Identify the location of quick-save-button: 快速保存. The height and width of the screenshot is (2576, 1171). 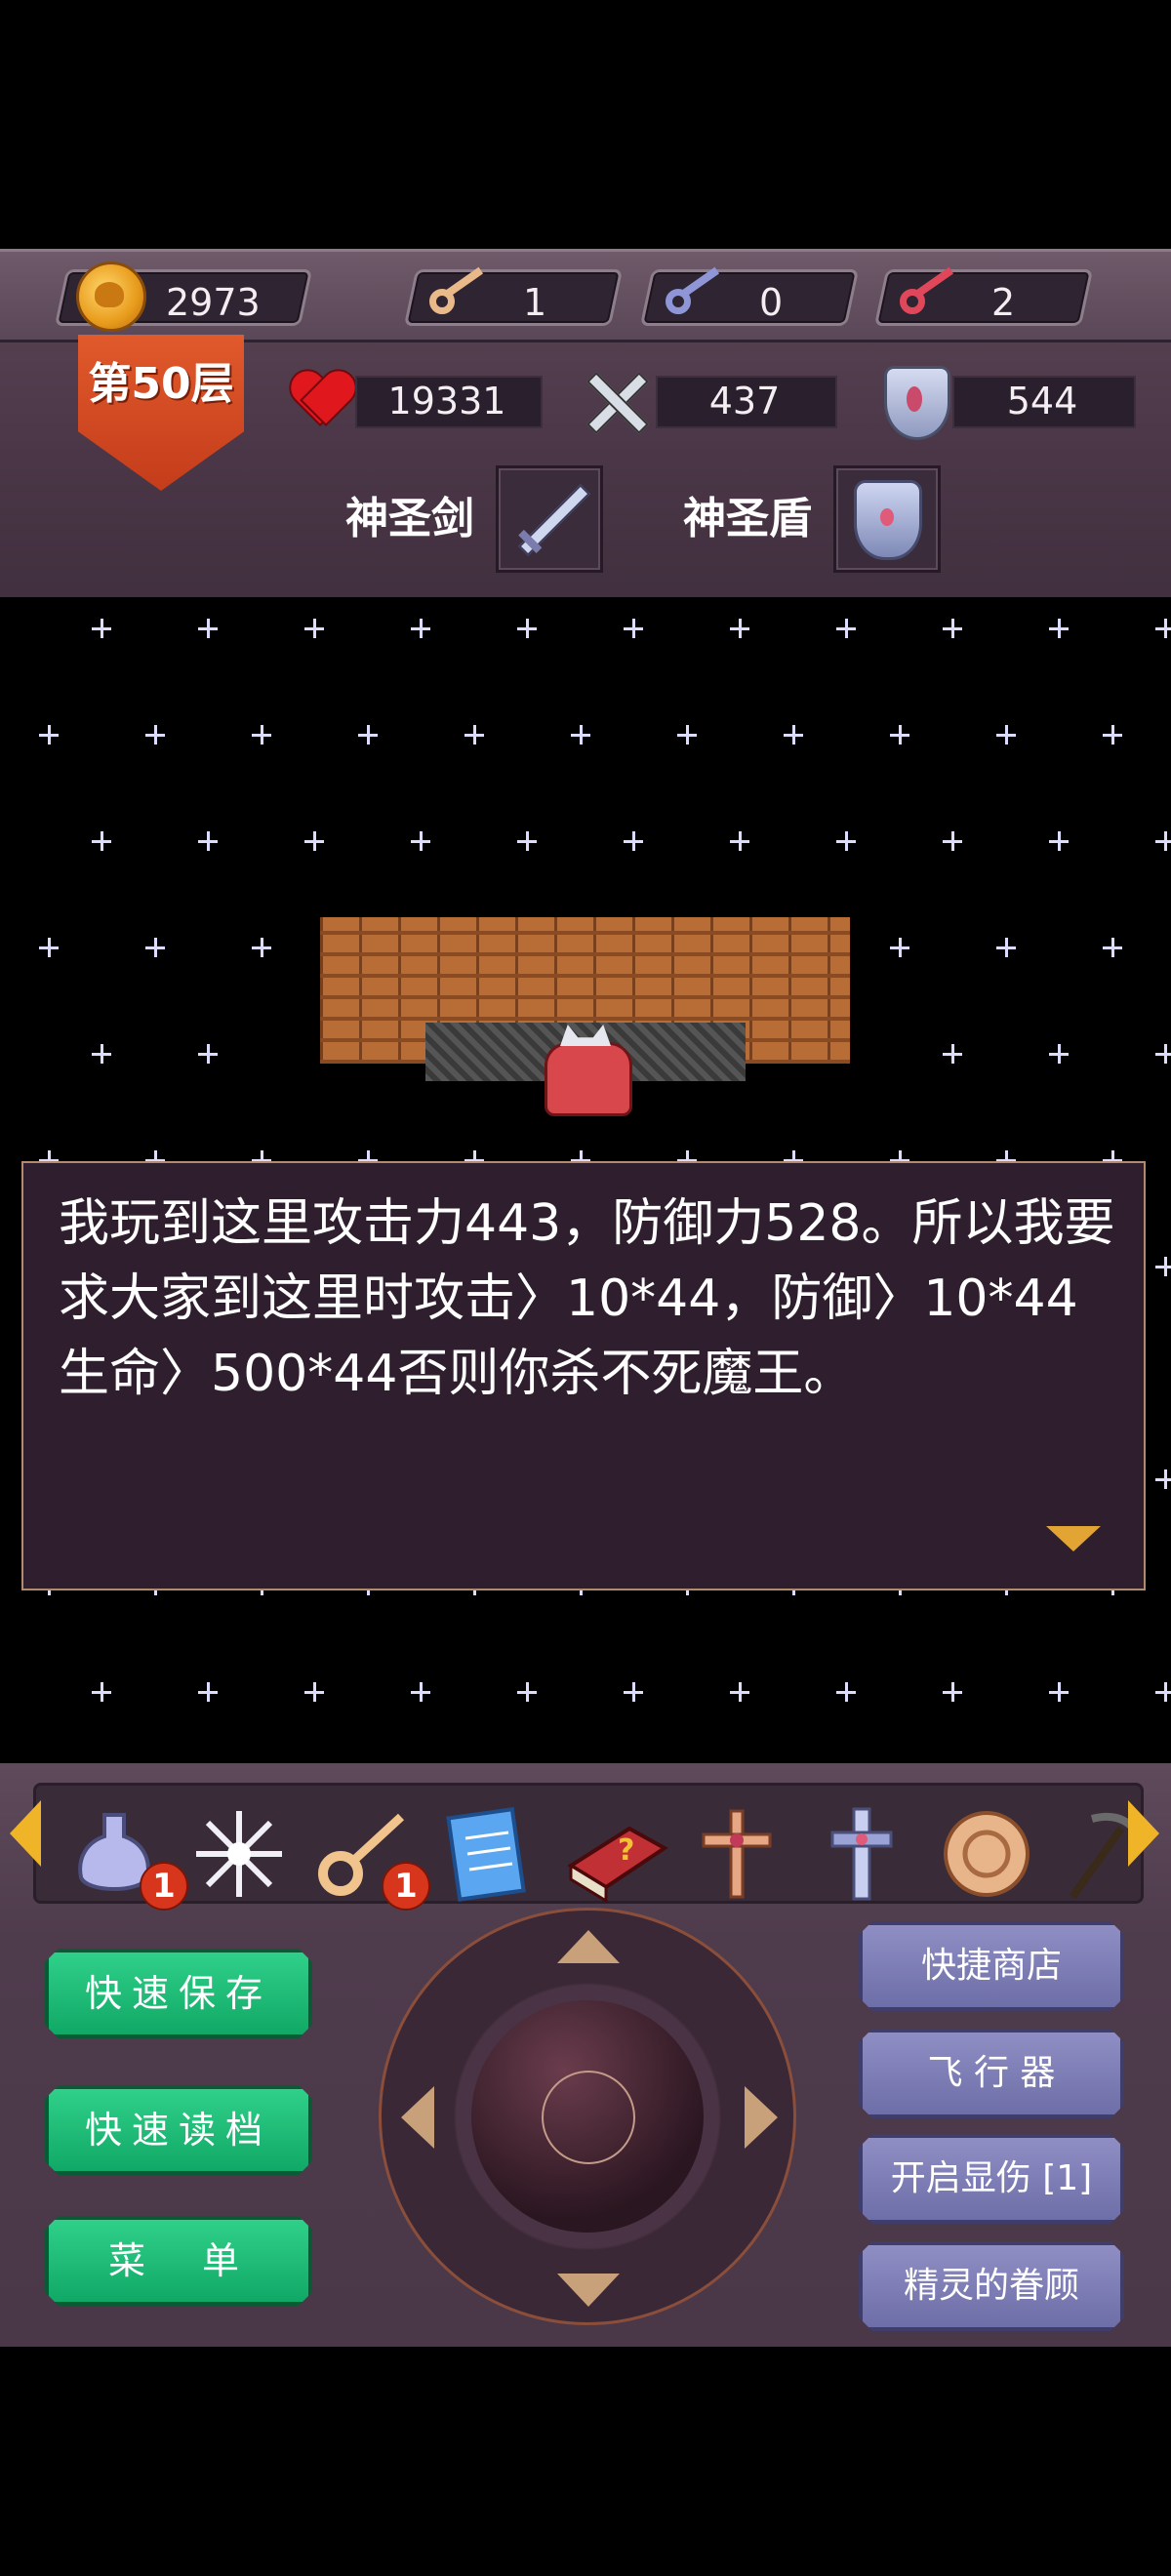
(178, 1993).